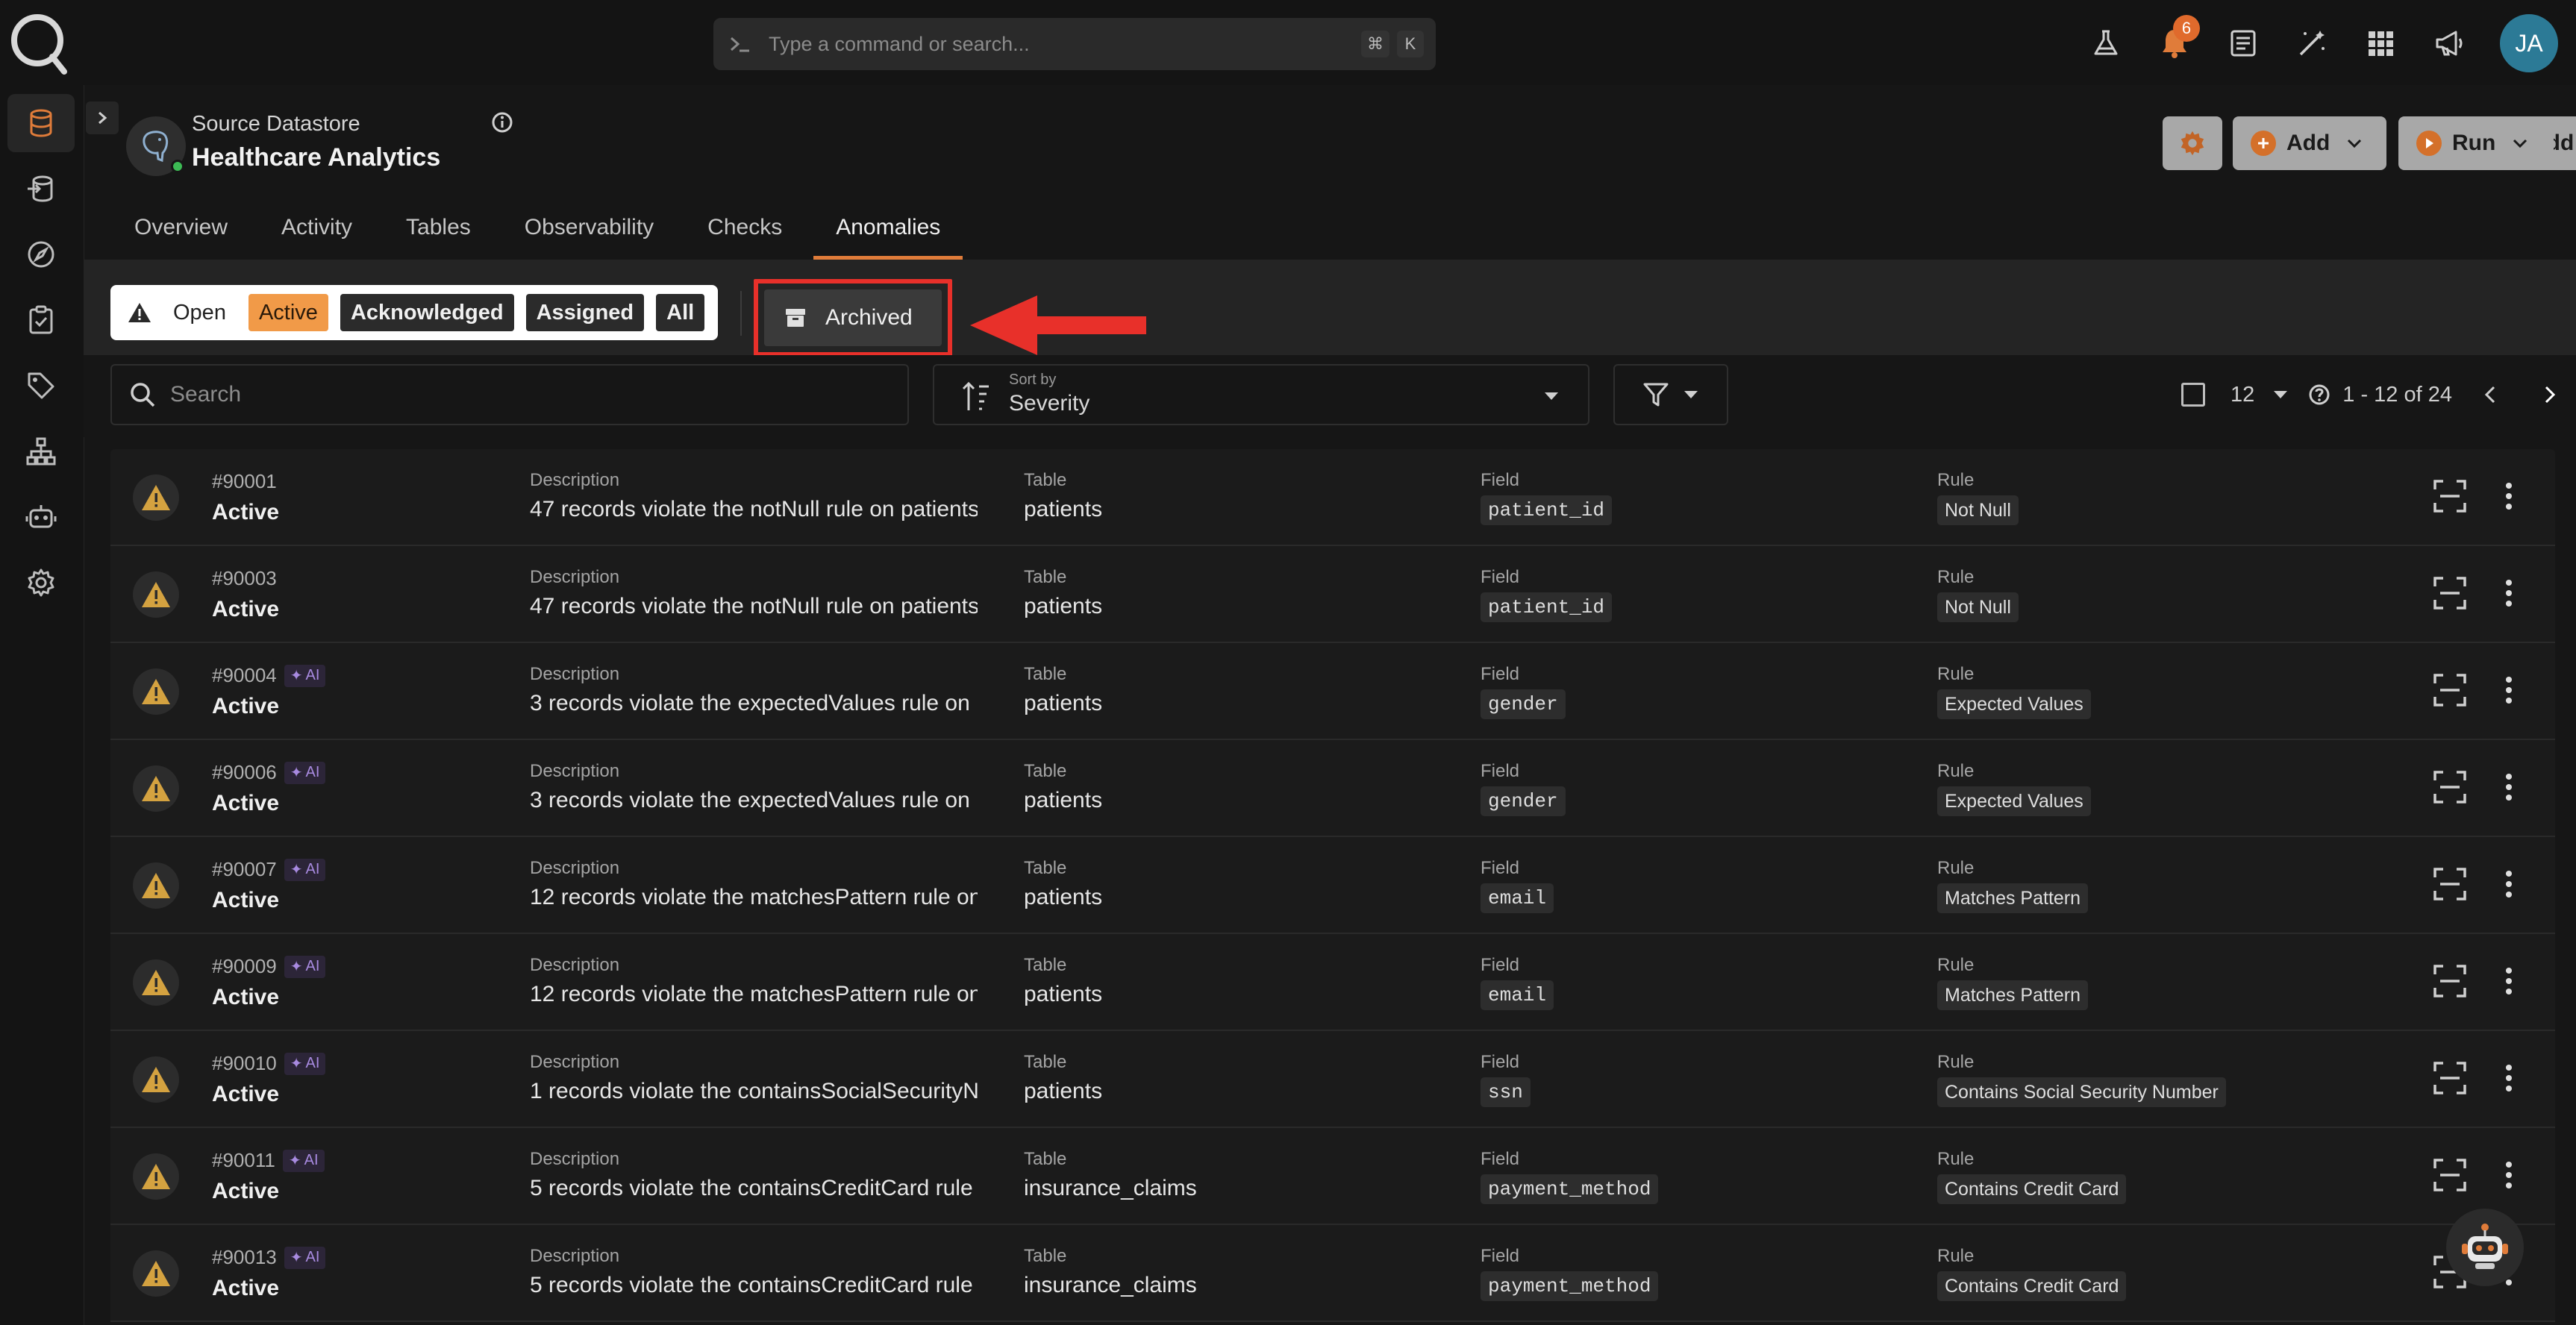 The width and height of the screenshot is (2576, 1325). Describe the element at coordinates (2550, 394) in the screenshot. I see `next-page-icon` at that location.